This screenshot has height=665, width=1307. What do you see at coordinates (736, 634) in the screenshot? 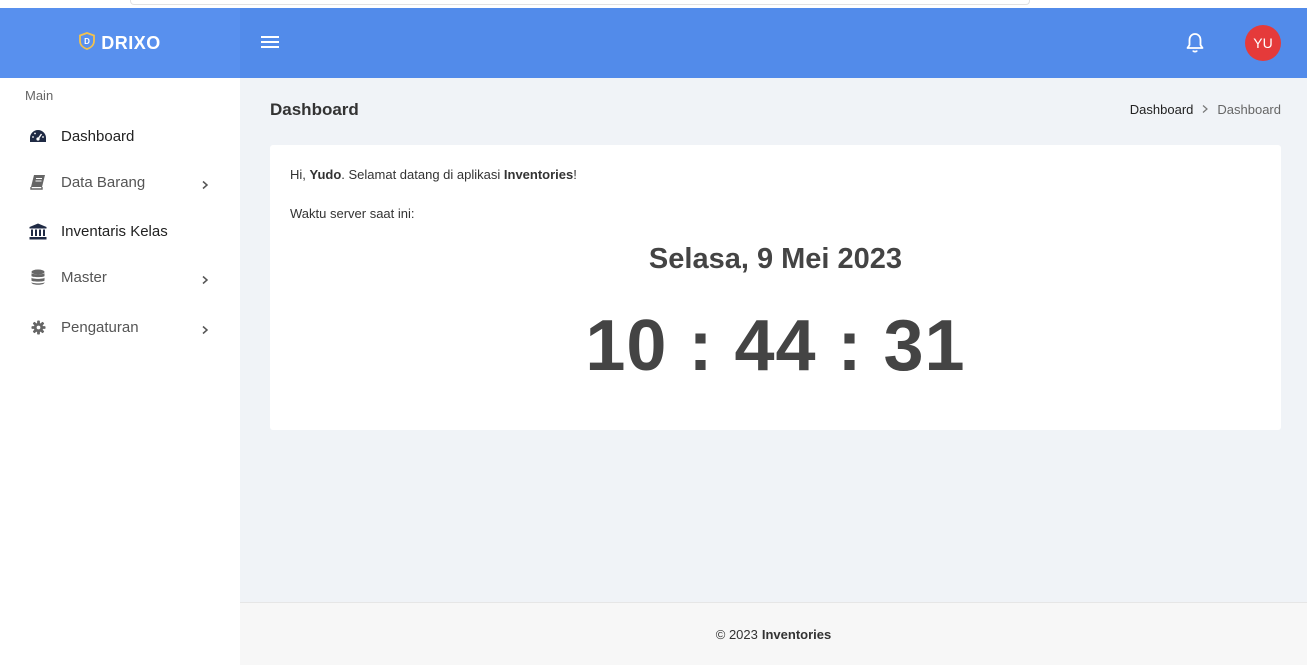
I see `footer-copyright: © 2023` at bounding box center [736, 634].